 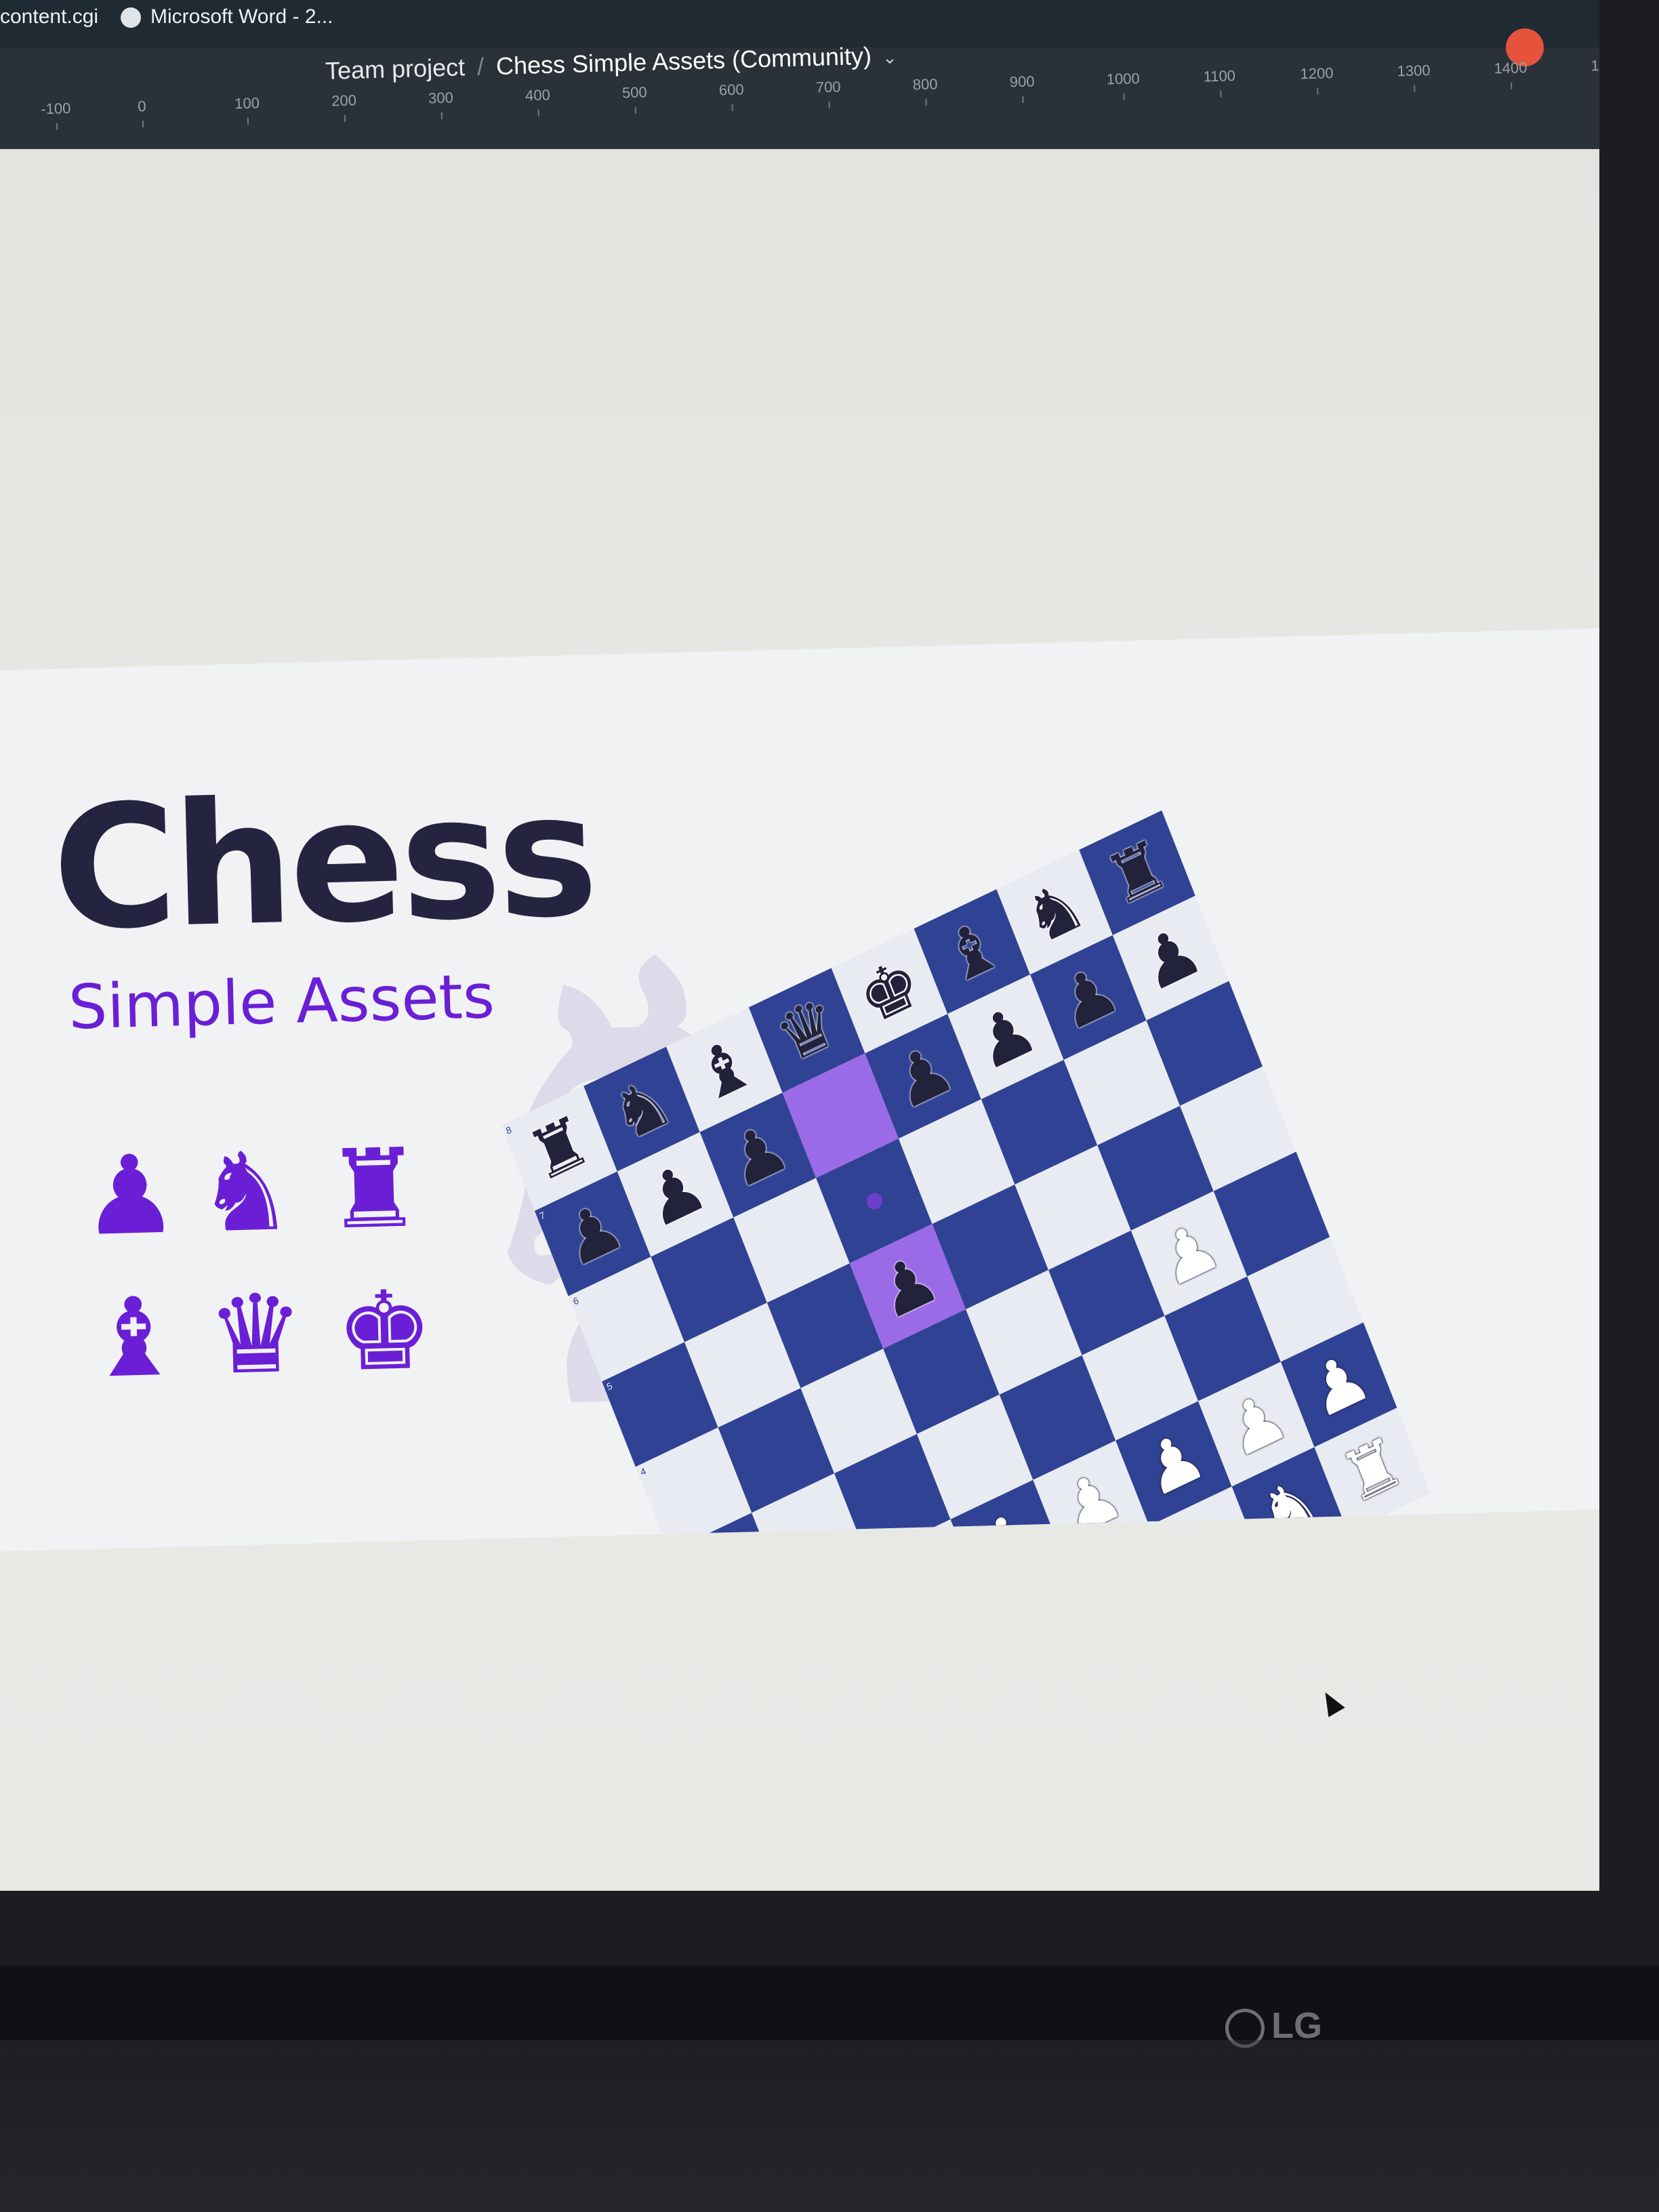 I want to click on rook-icon: ♜, so click(x=374, y=1189).